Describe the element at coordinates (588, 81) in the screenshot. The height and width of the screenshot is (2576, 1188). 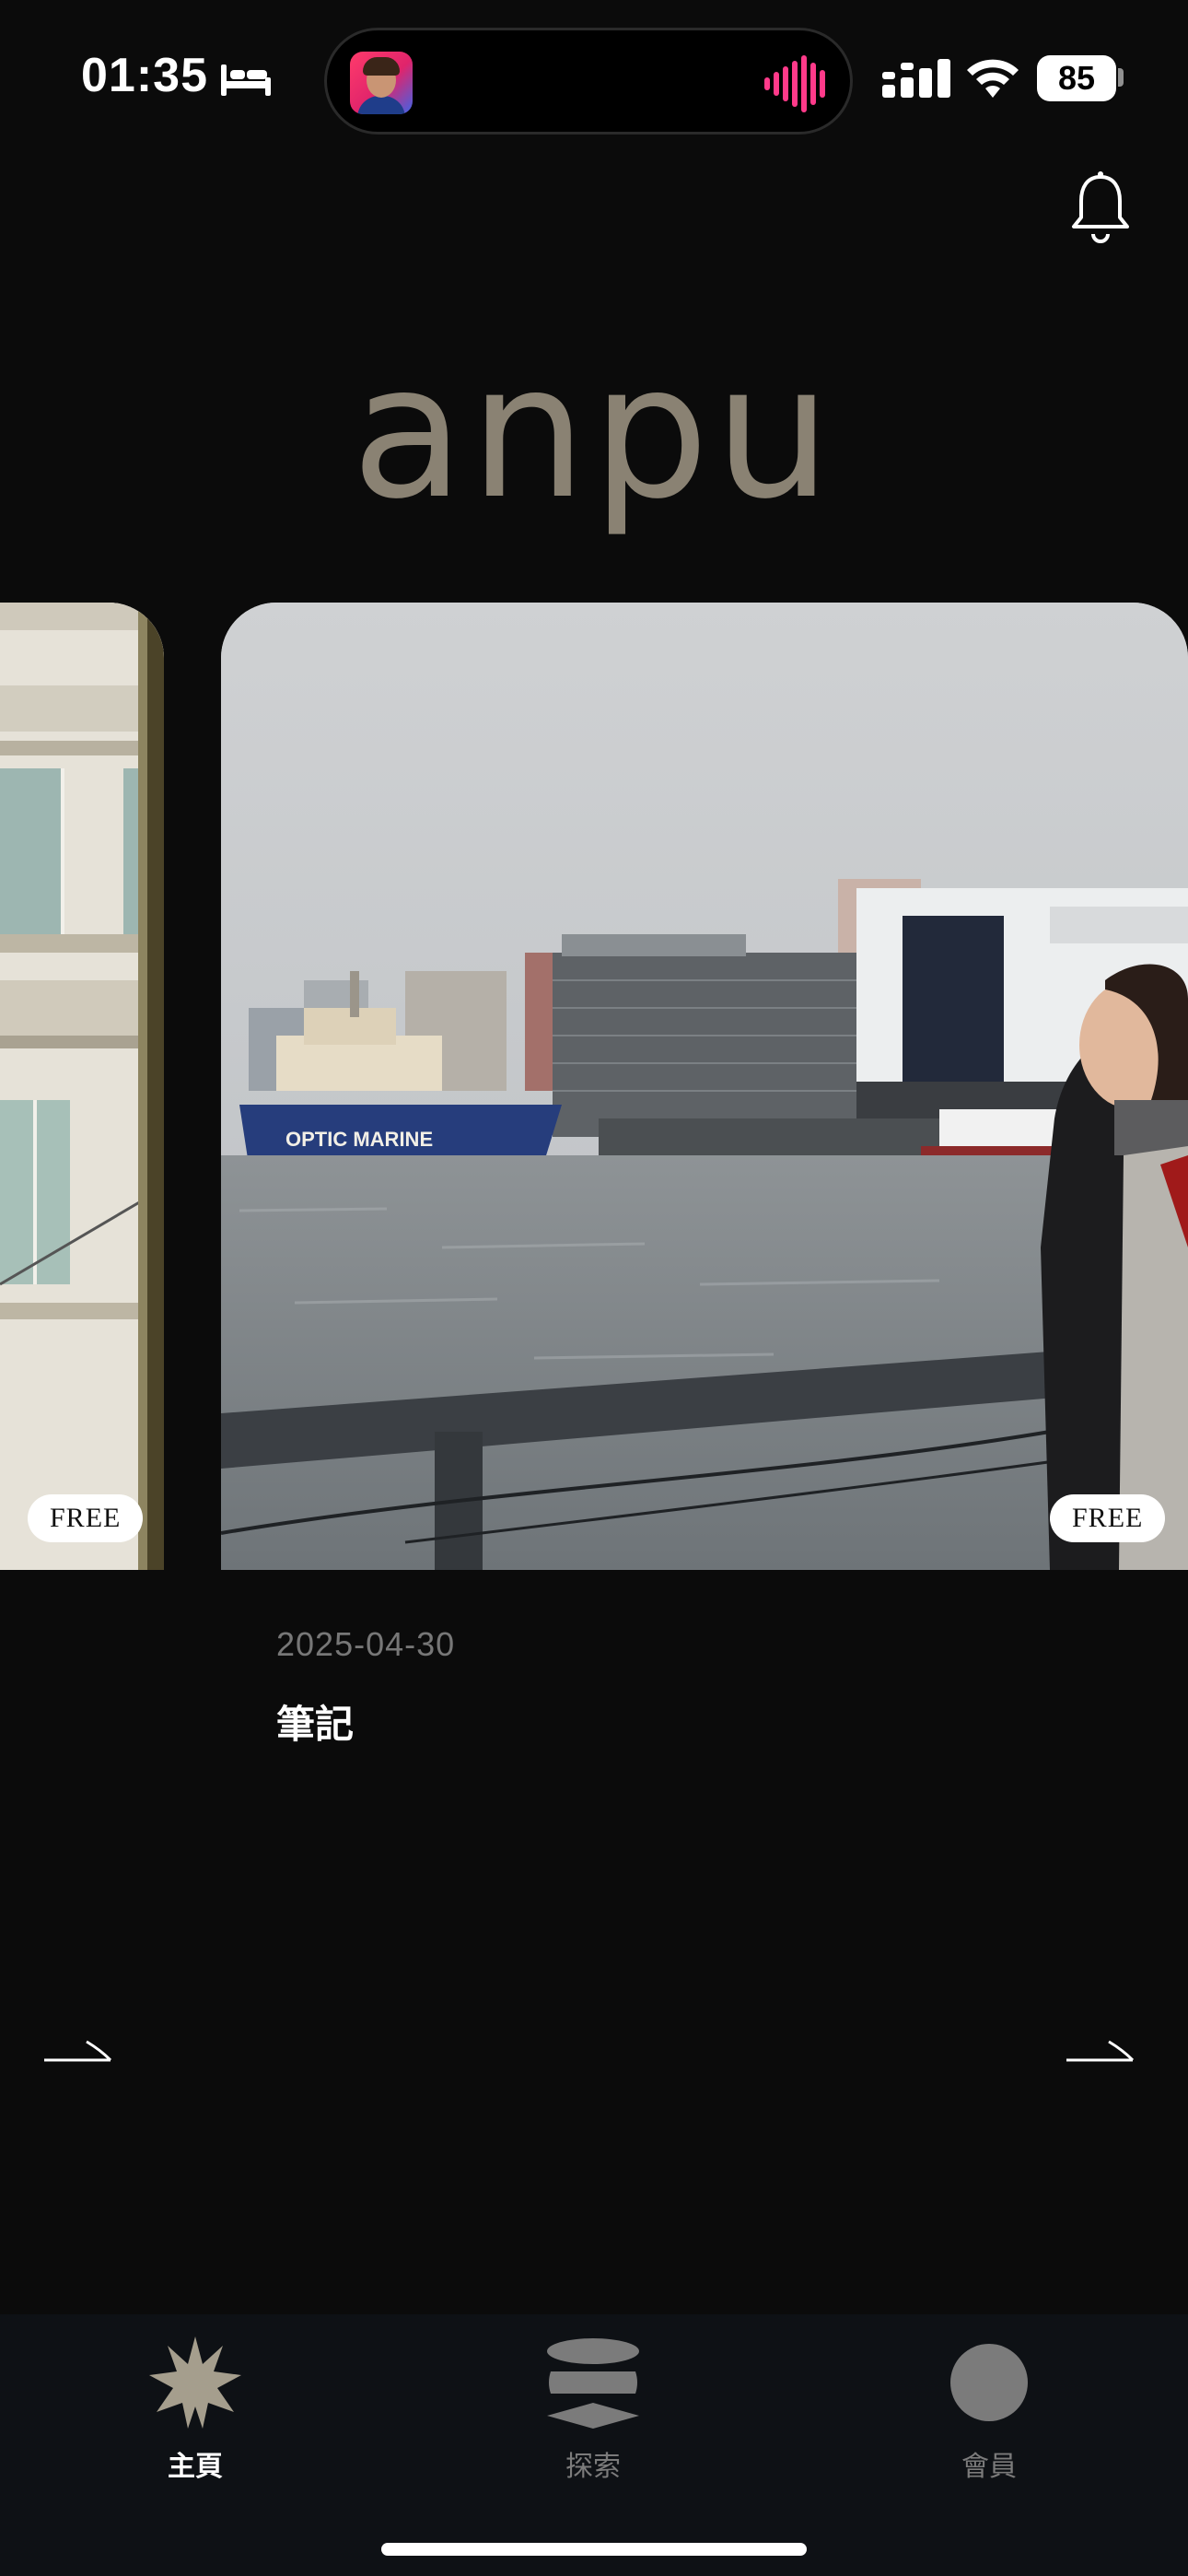
I see `dynamic-island` at that location.